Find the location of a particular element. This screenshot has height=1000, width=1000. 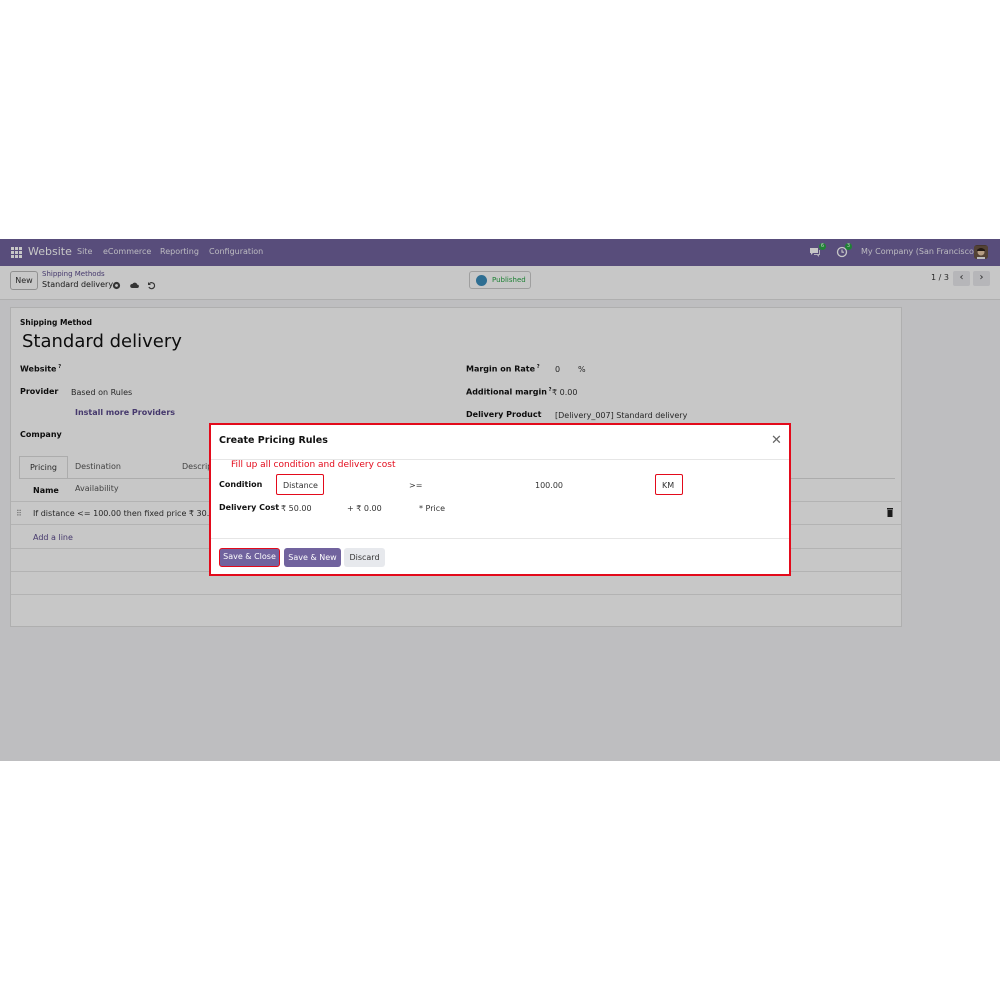

dialog-title: Create Pricing Rules is located at coordinates (273, 440).